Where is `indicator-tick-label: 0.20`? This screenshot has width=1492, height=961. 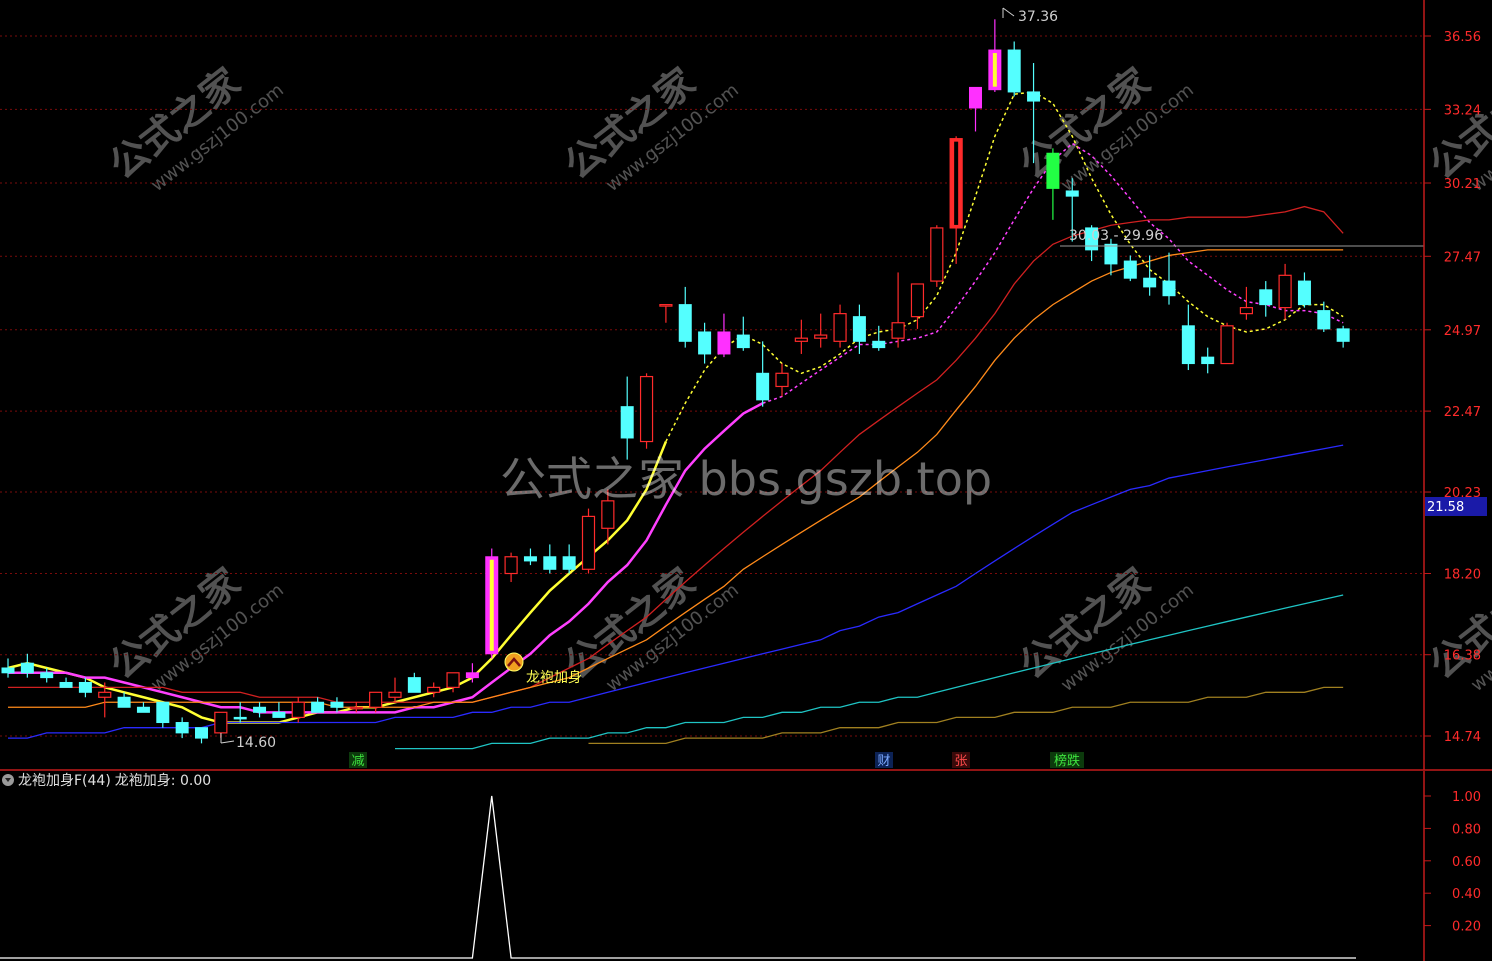 indicator-tick-label: 0.20 is located at coordinates (1466, 927).